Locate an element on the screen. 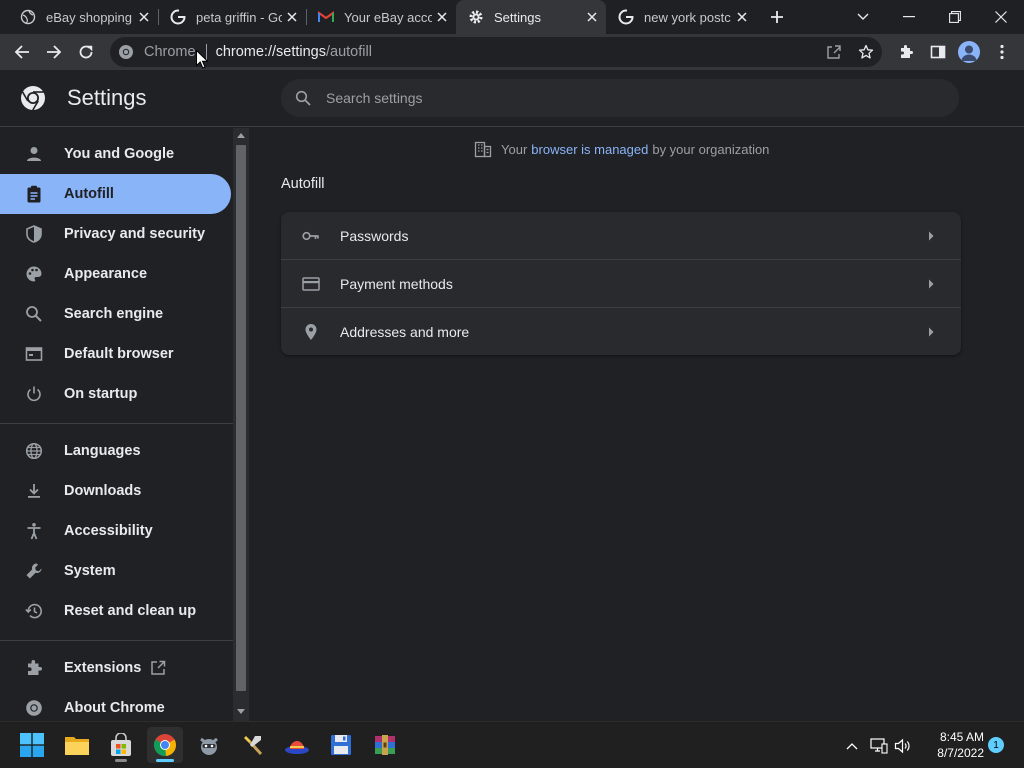  minimize-icon is located at coordinates (909, 17).